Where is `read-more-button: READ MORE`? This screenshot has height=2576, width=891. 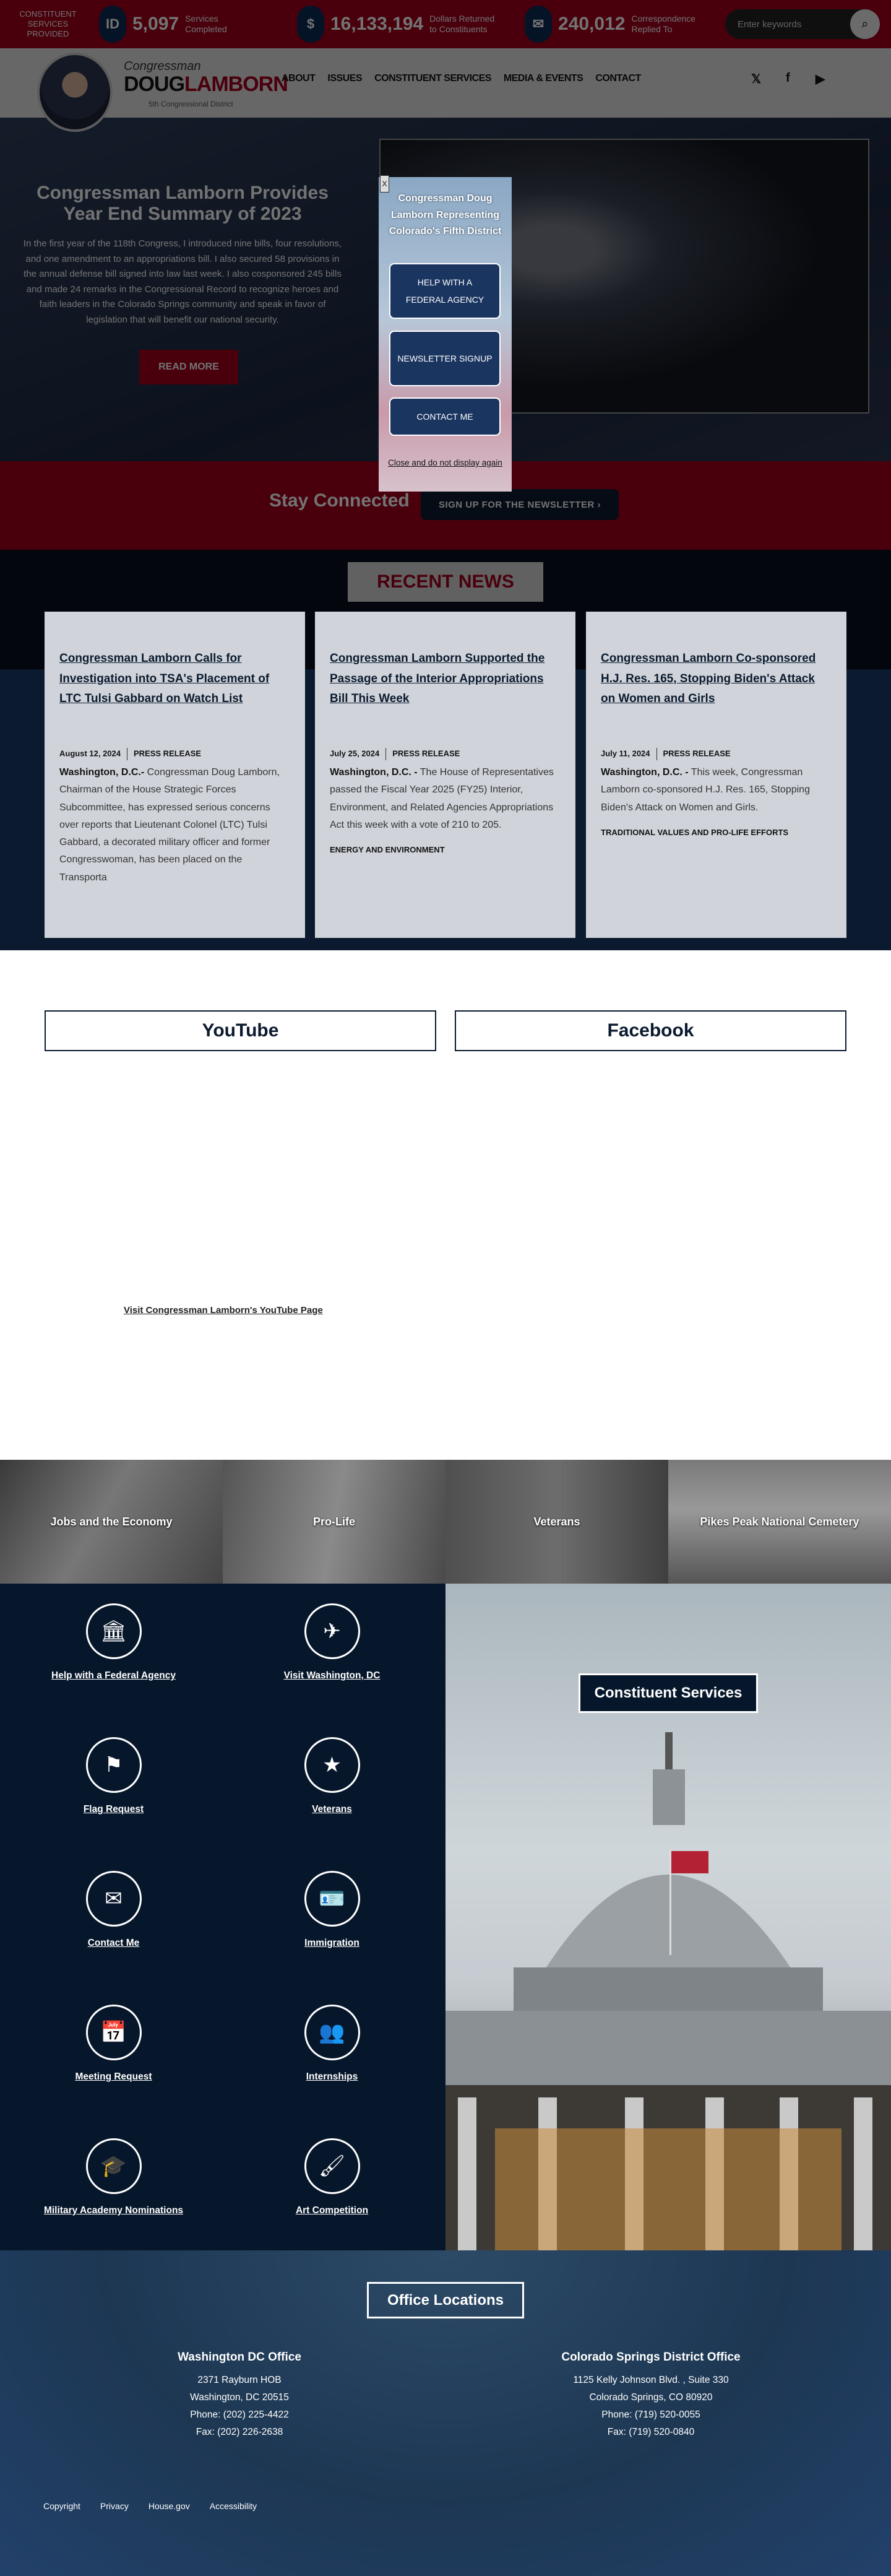 read-more-button: READ MORE is located at coordinates (189, 367).